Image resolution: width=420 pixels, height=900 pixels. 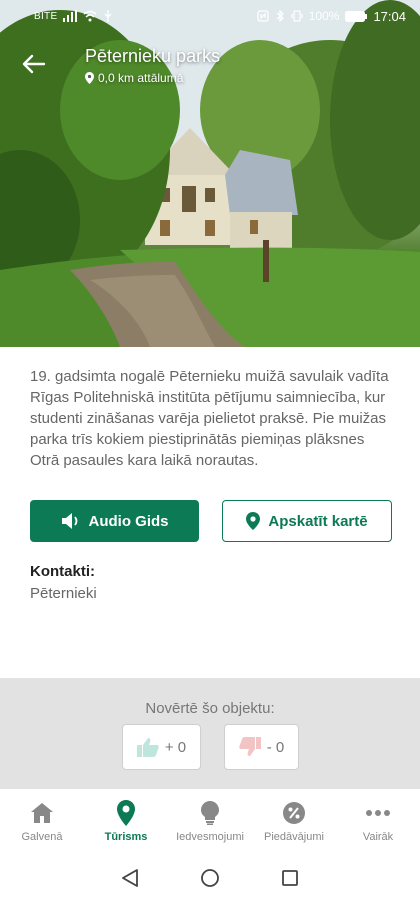 I want to click on square-recents-icon, so click(x=290, y=878).